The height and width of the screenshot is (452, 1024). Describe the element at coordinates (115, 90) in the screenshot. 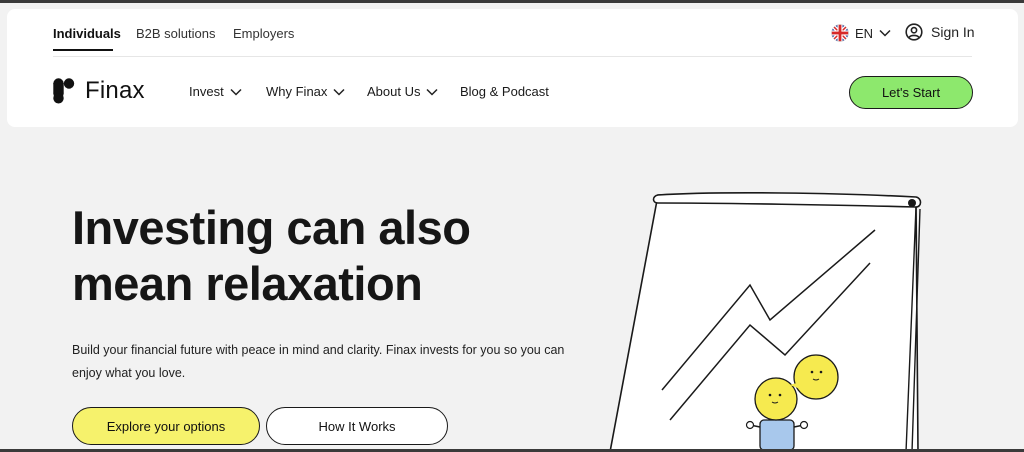

I see `brand-name: Finax` at that location.